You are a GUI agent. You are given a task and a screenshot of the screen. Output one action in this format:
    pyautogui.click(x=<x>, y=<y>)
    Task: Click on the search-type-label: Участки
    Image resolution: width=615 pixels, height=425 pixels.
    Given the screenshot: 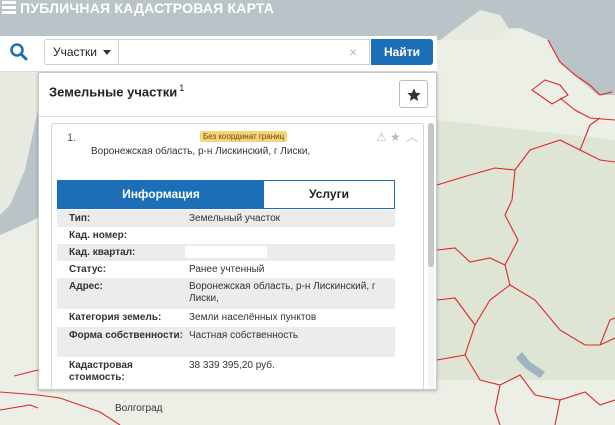 What is the action you would take?
    pyautogui.click(x=75, y=52)
    